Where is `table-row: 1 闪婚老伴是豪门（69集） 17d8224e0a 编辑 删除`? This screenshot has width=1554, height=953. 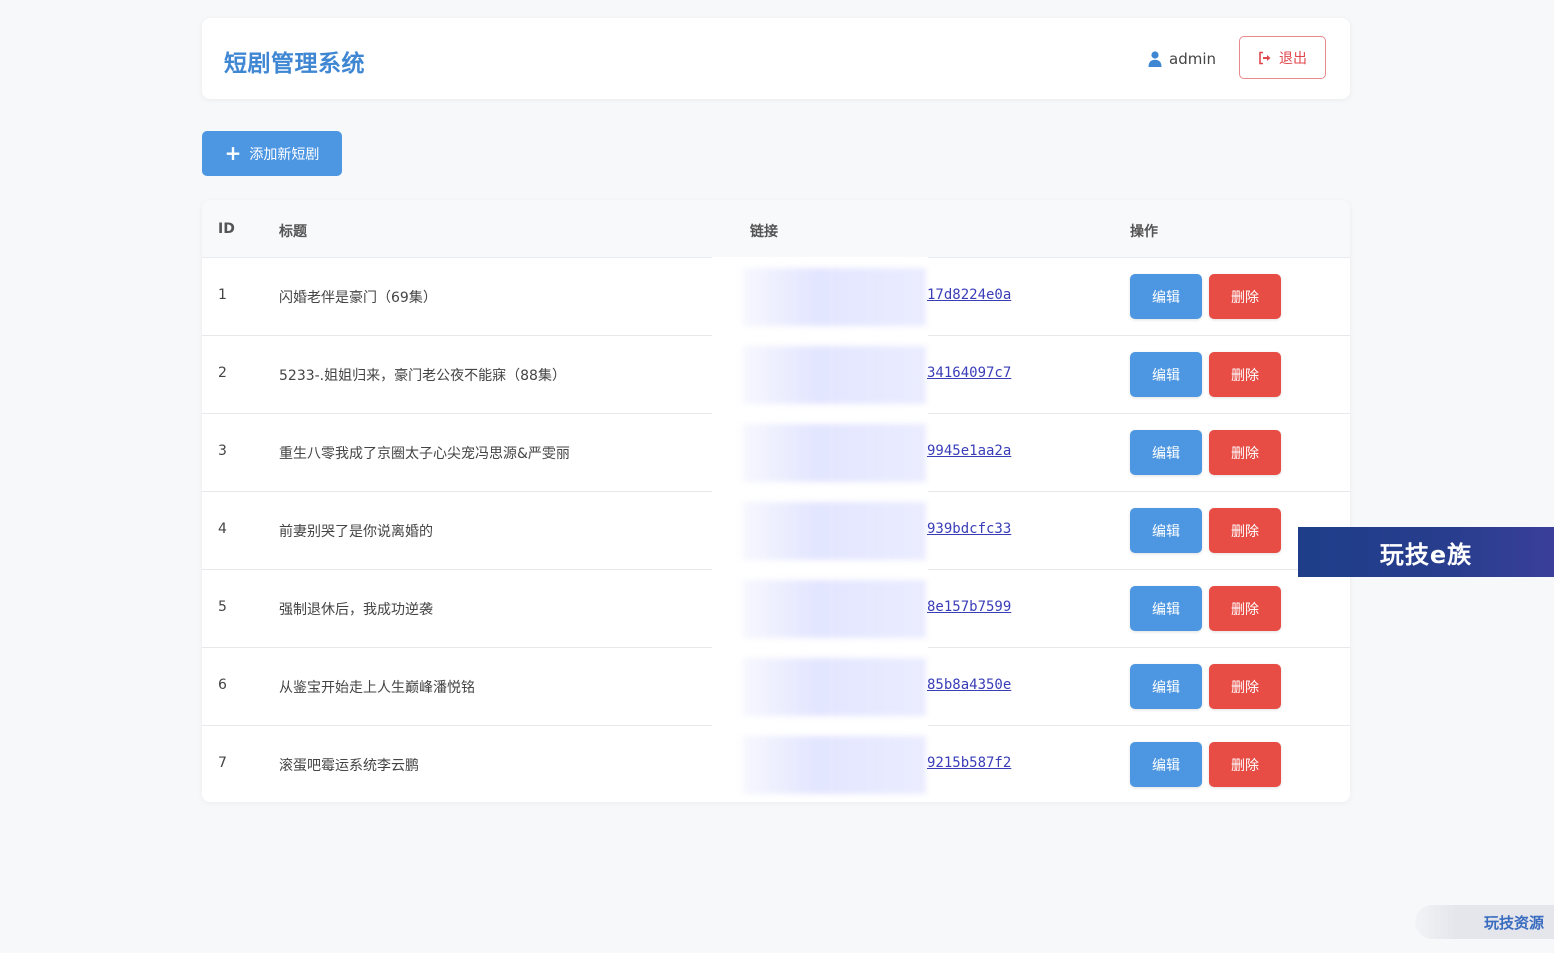
table-row: 1 闪婚老伴是豪门（69集） 17d8224e0a 编辑 删除 is located at coordinates (776, 297).